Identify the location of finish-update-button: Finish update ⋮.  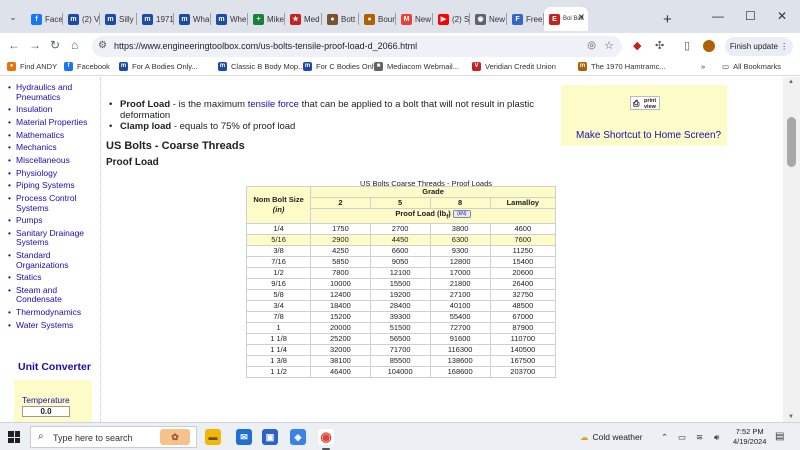
(759, 46).